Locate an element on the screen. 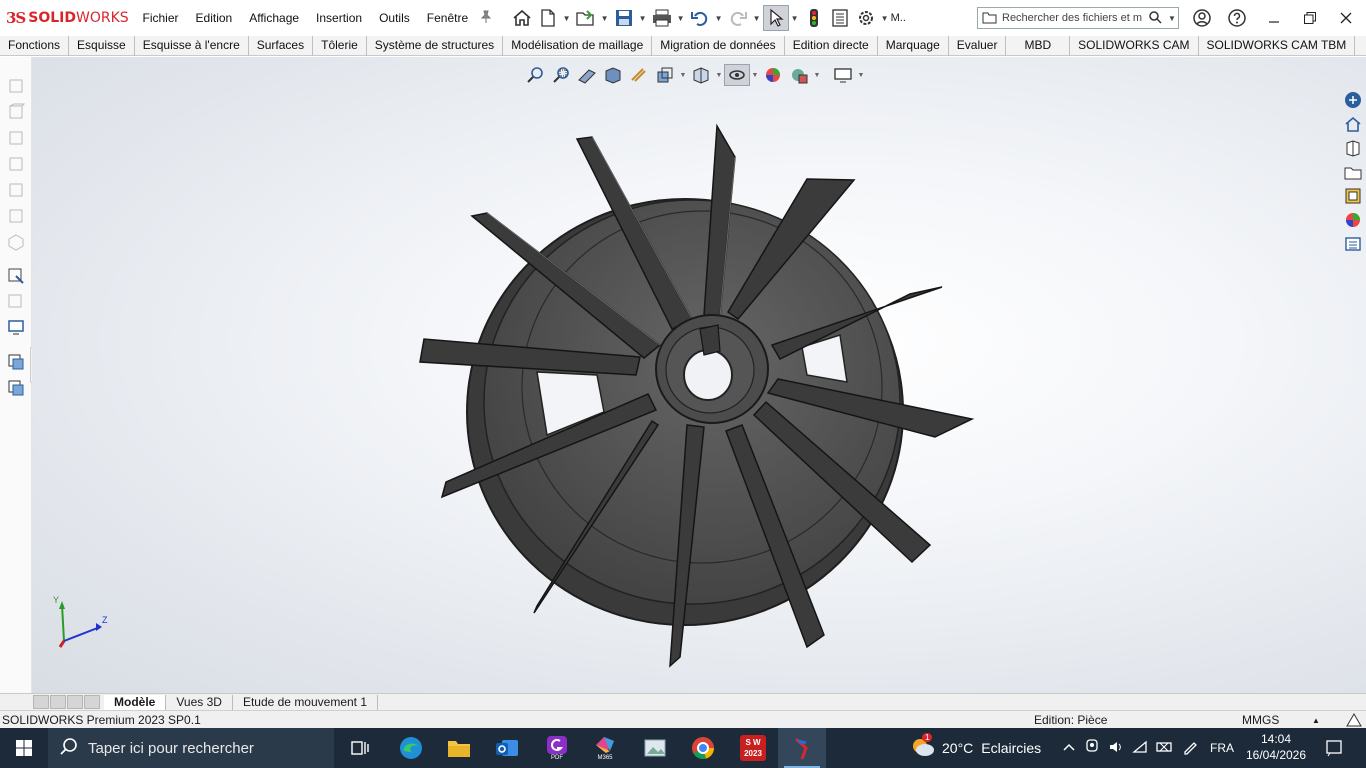 This screenshot has height=768, width=1366. view-orientation-icon is located at coordinates (665, 75).